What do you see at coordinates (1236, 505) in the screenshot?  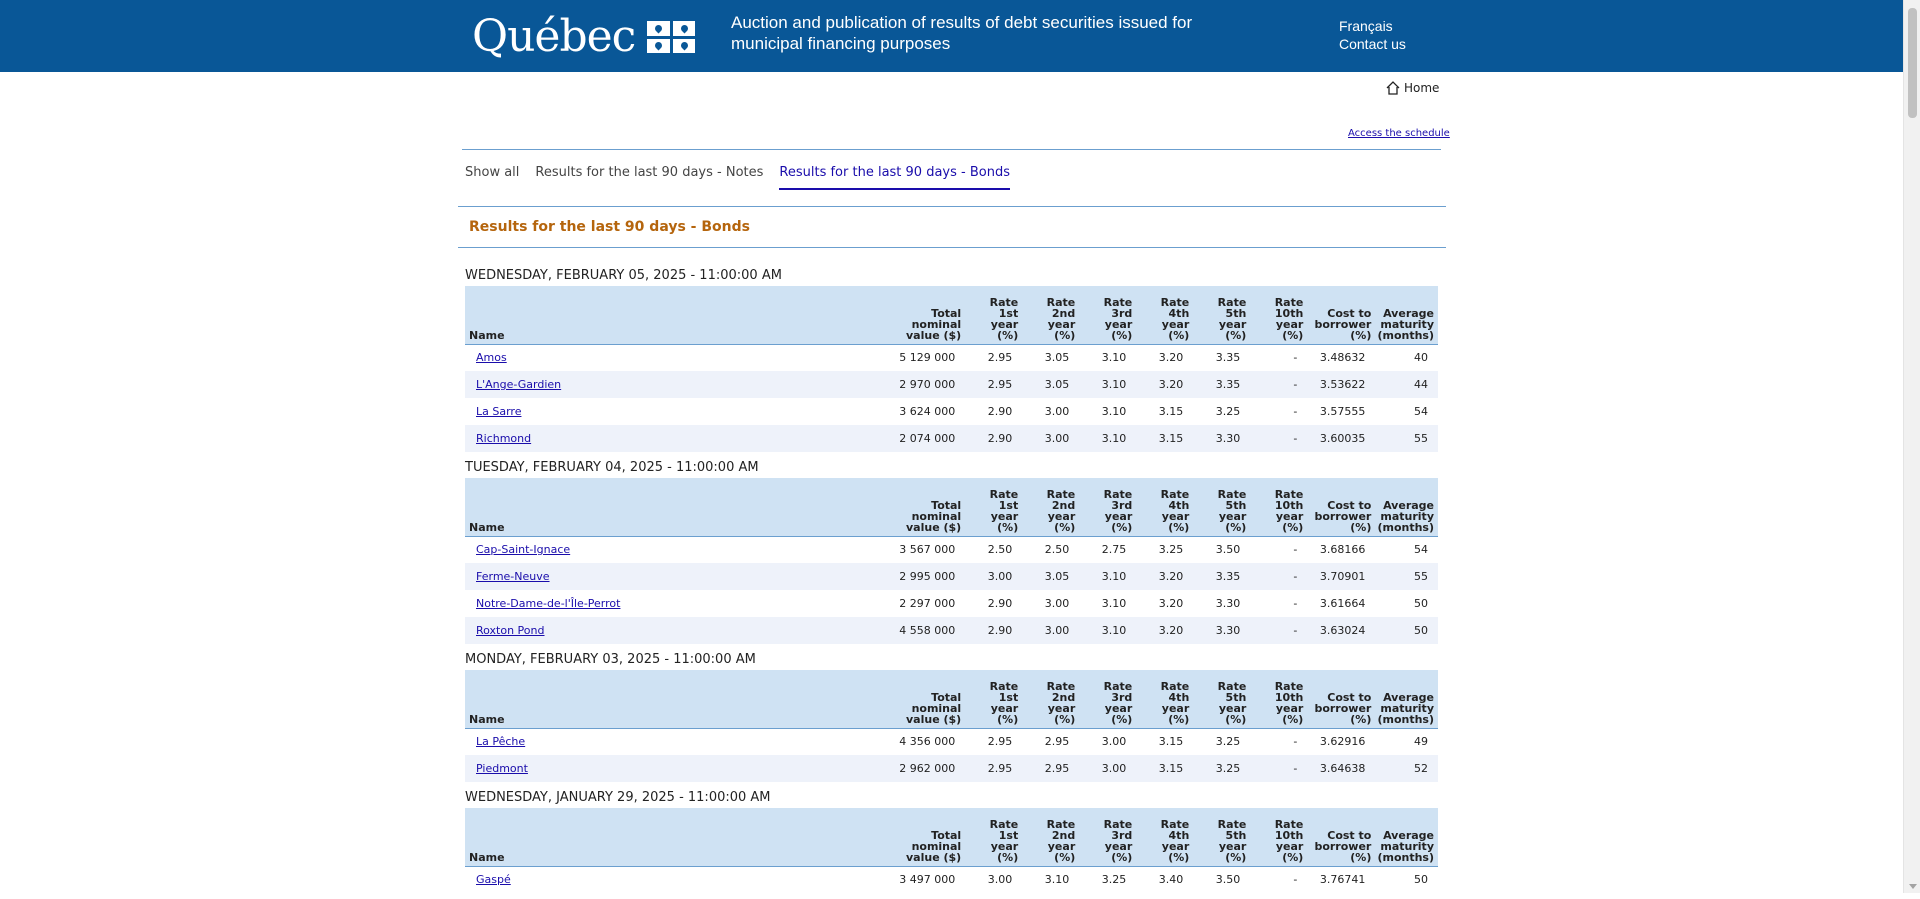 I see `column-header-line: 5th` at bounding box center [1236, 505].